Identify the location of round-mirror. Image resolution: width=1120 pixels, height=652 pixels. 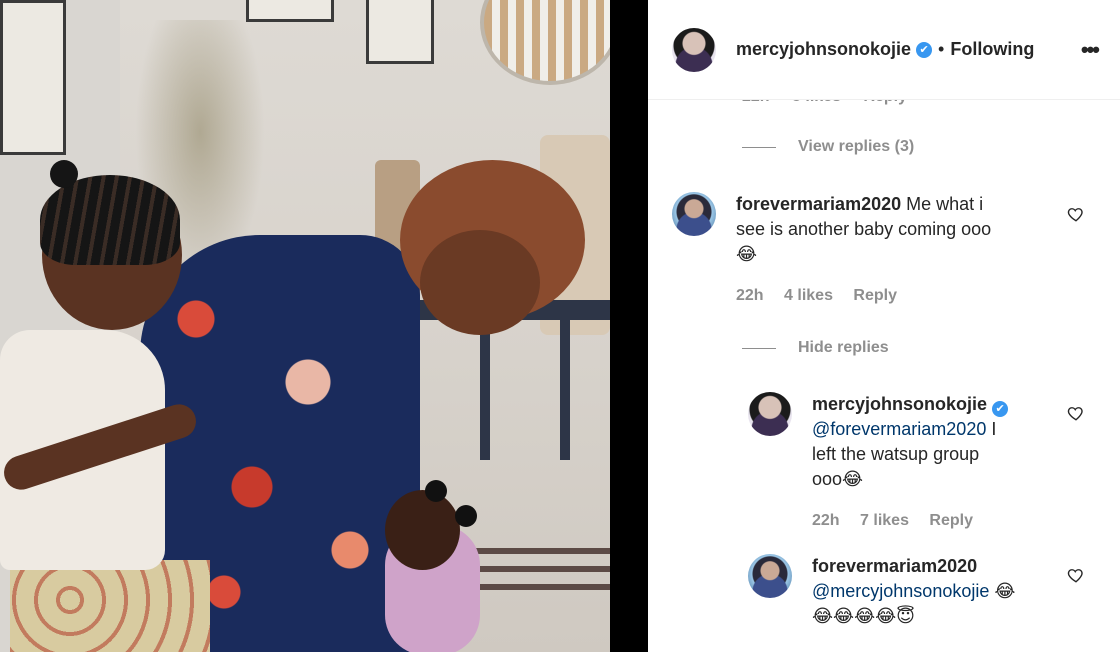
(545, 42).